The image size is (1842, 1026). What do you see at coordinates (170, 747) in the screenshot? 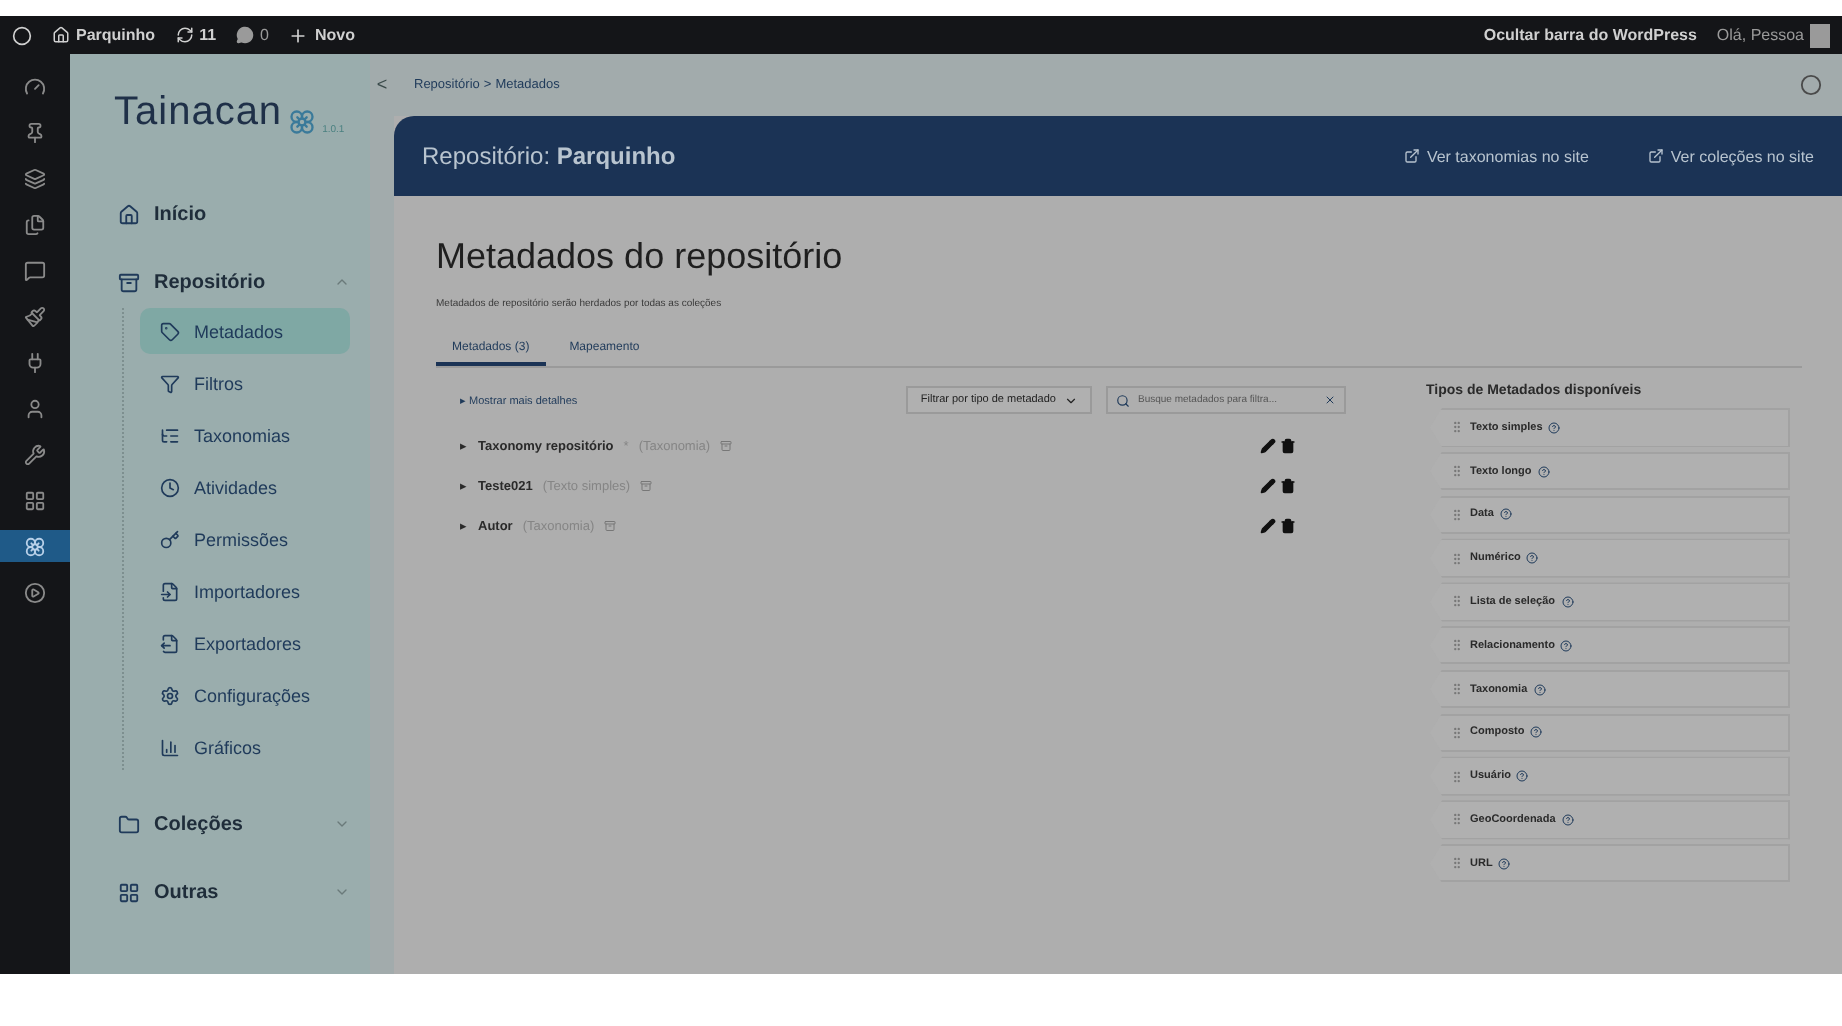
I see `bar-chart-icon` at bounding box center [170, 747].